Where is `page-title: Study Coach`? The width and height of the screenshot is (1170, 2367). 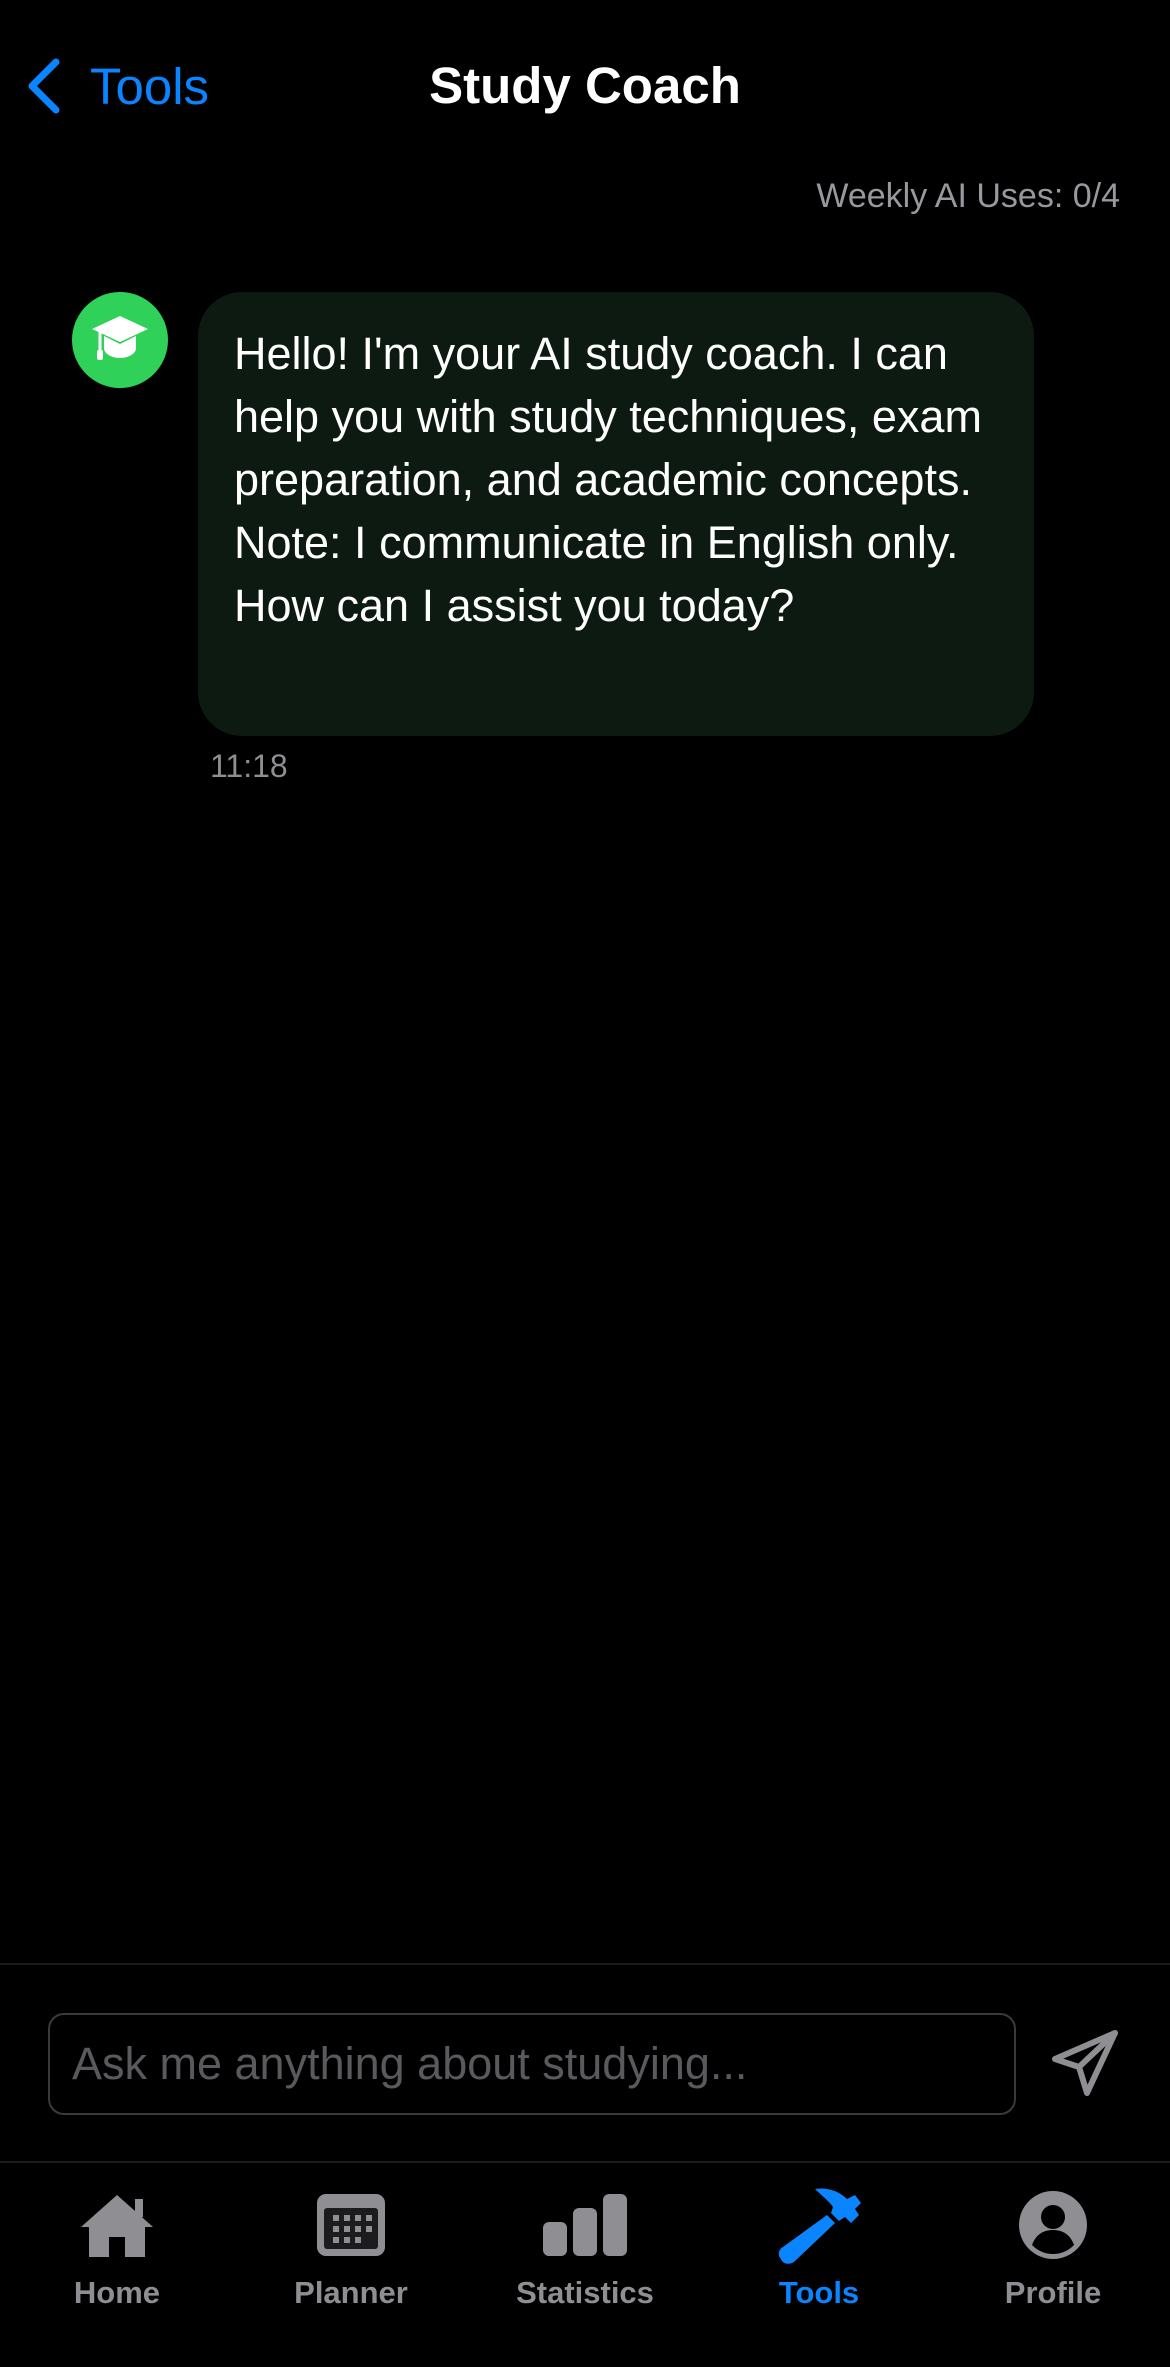 page-title: Study Coach is located at coordinates (585, 85).